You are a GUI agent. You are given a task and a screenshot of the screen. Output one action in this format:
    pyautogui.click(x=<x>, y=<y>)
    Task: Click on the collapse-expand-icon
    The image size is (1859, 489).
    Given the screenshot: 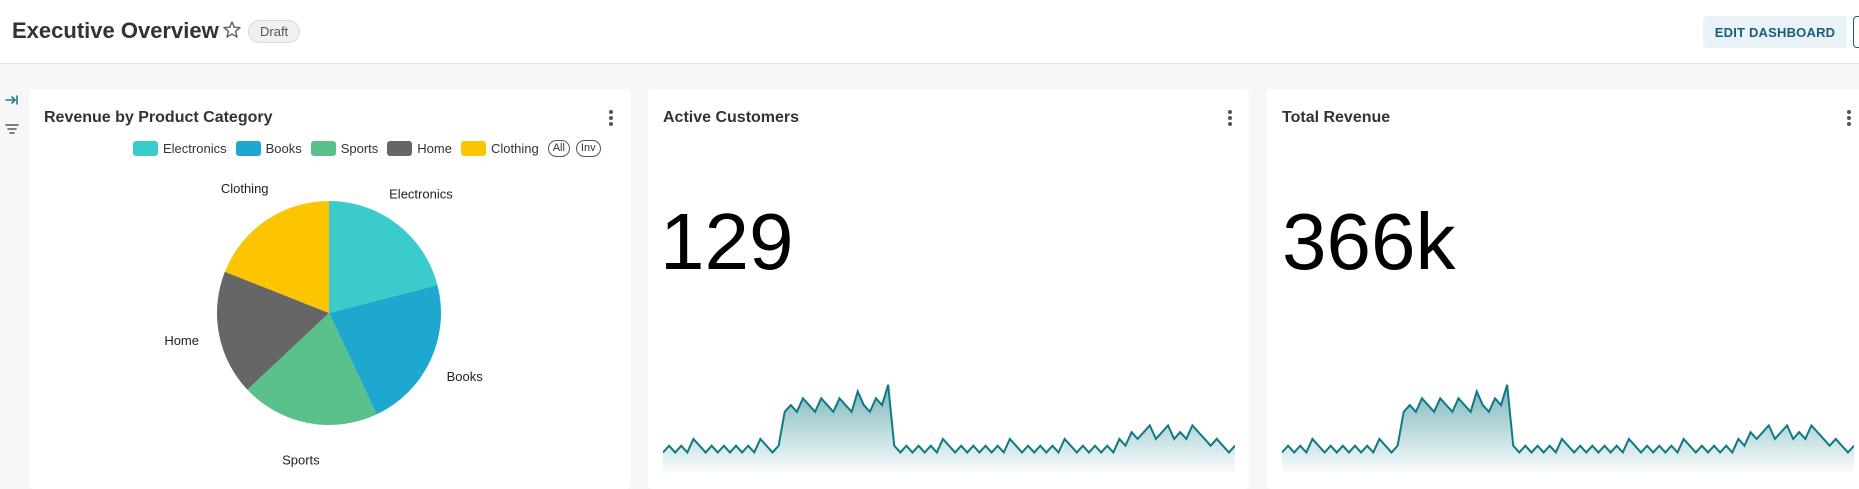 What is the action you would take?
    pyautogui.click(x=12, y=100)
    